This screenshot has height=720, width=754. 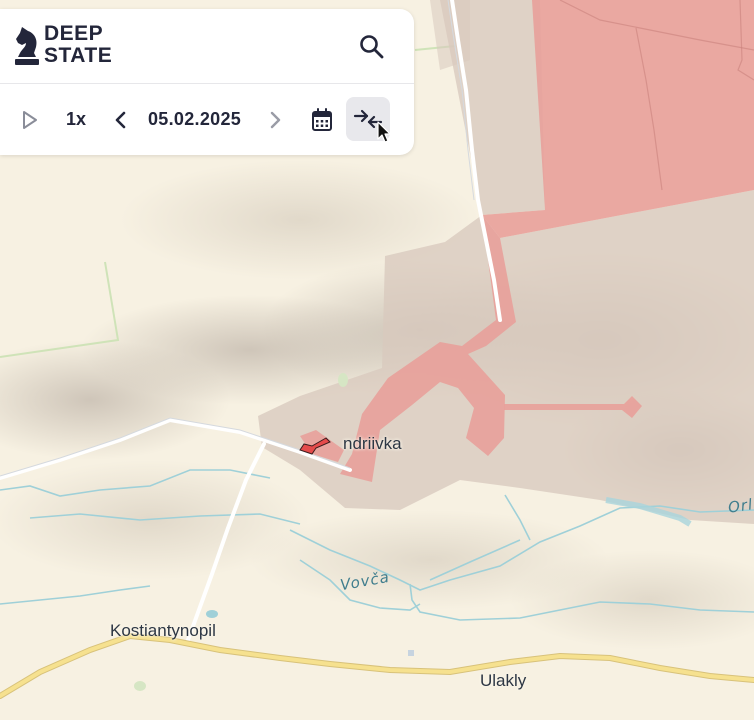 What do you see at coordinates (76, 119) in the screenshot?
I see `speed-toggle: 1x` at bounding box center [76, 119].